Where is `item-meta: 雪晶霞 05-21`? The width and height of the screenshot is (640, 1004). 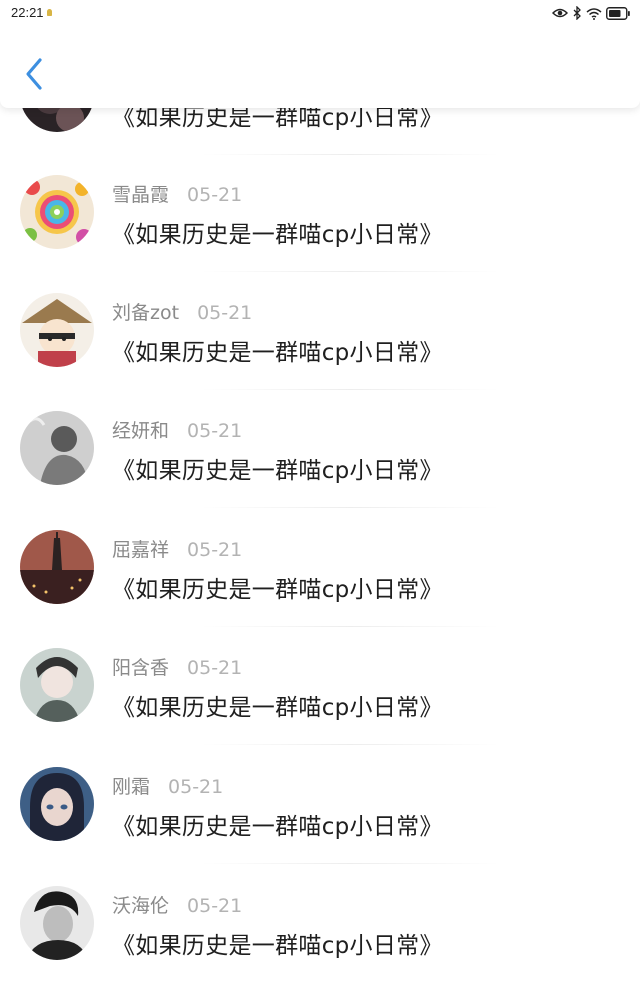
item-meta: 雪晶霞 05-21 is located at coordinates (177, 193).